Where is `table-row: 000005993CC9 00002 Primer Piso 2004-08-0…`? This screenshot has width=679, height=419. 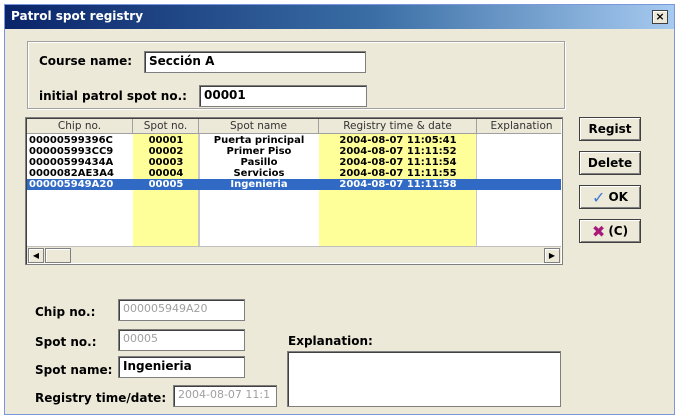
table-row: 000005993CC9 00002 Primer Piso 2004-08-0… is located at coordinates (294, 151).